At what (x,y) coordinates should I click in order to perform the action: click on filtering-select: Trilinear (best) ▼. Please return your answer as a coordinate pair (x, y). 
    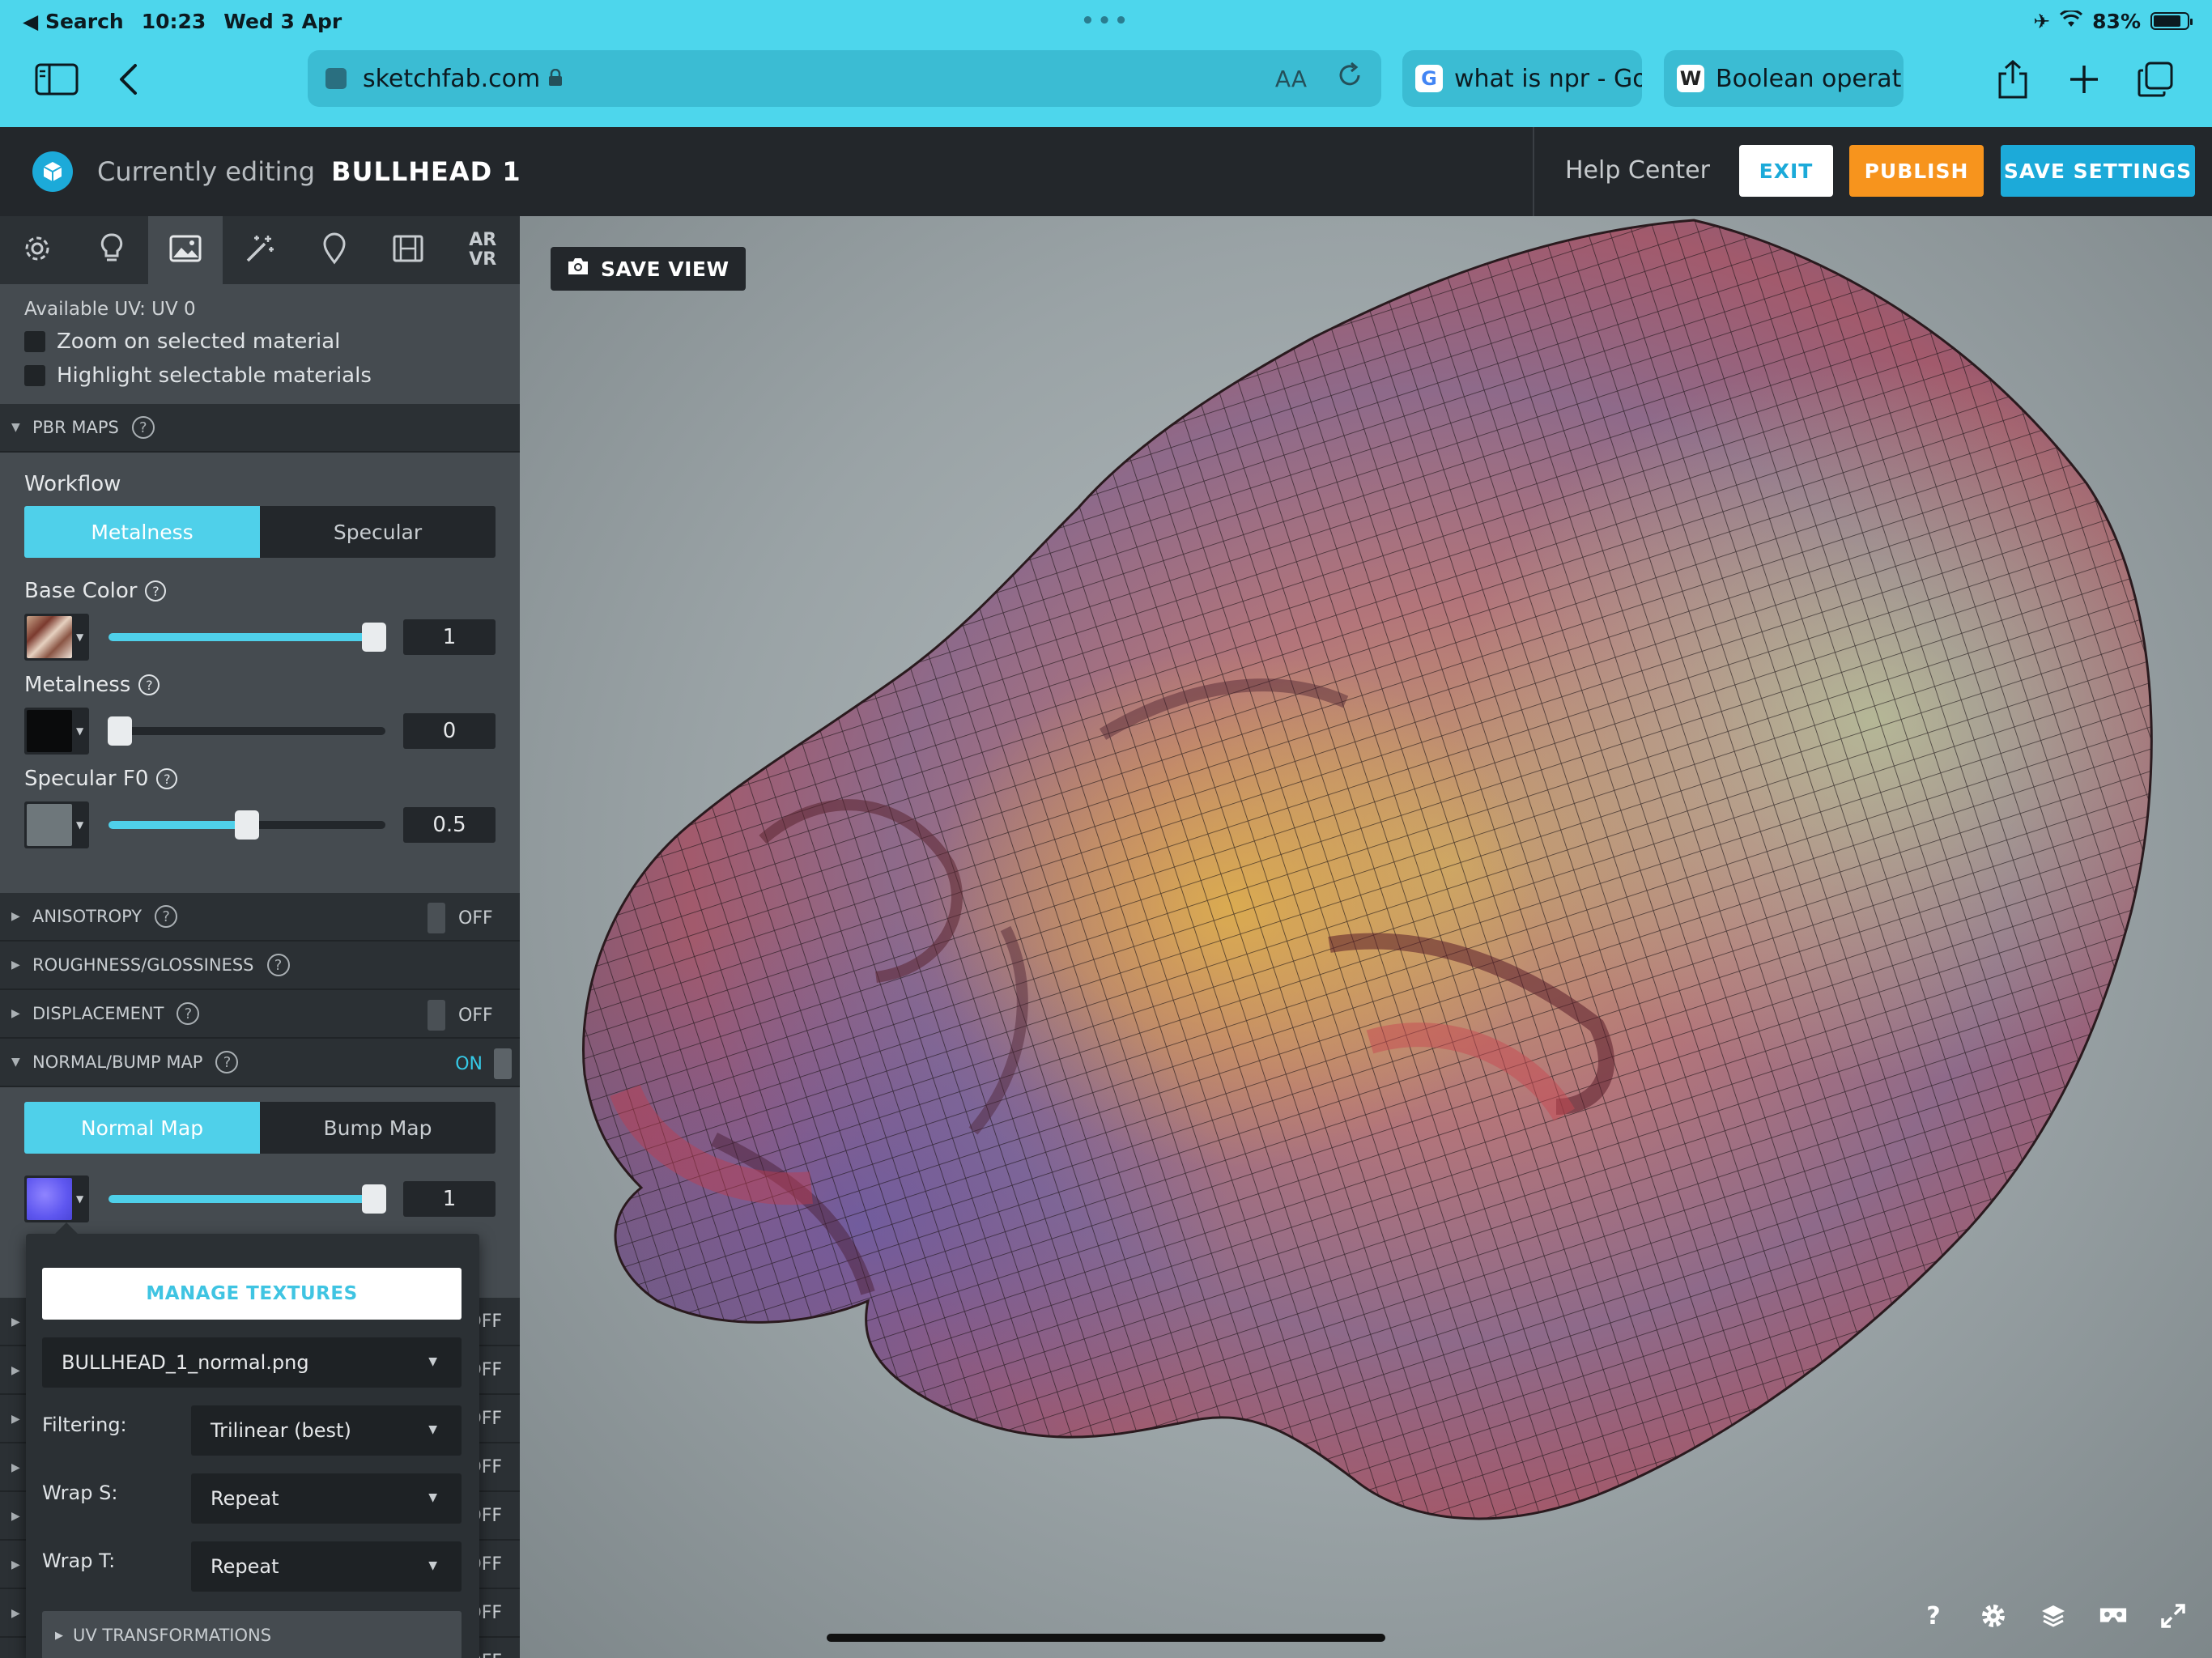
    Looking at the image, I should click on (326, 1430).